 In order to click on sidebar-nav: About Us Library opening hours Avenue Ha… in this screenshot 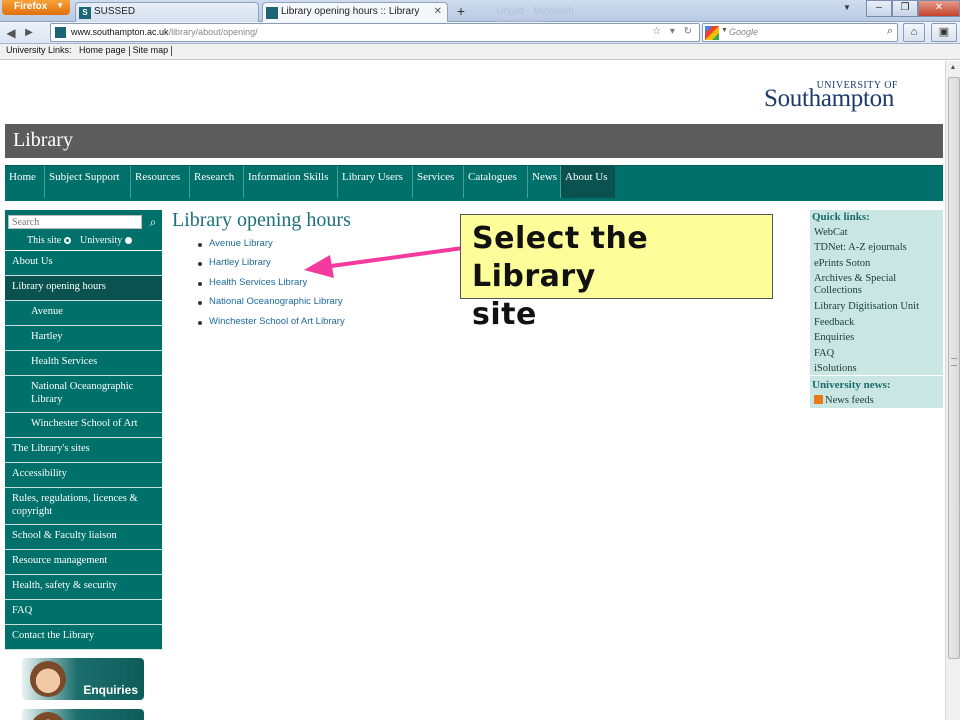, I will do `click(83, 450)`.